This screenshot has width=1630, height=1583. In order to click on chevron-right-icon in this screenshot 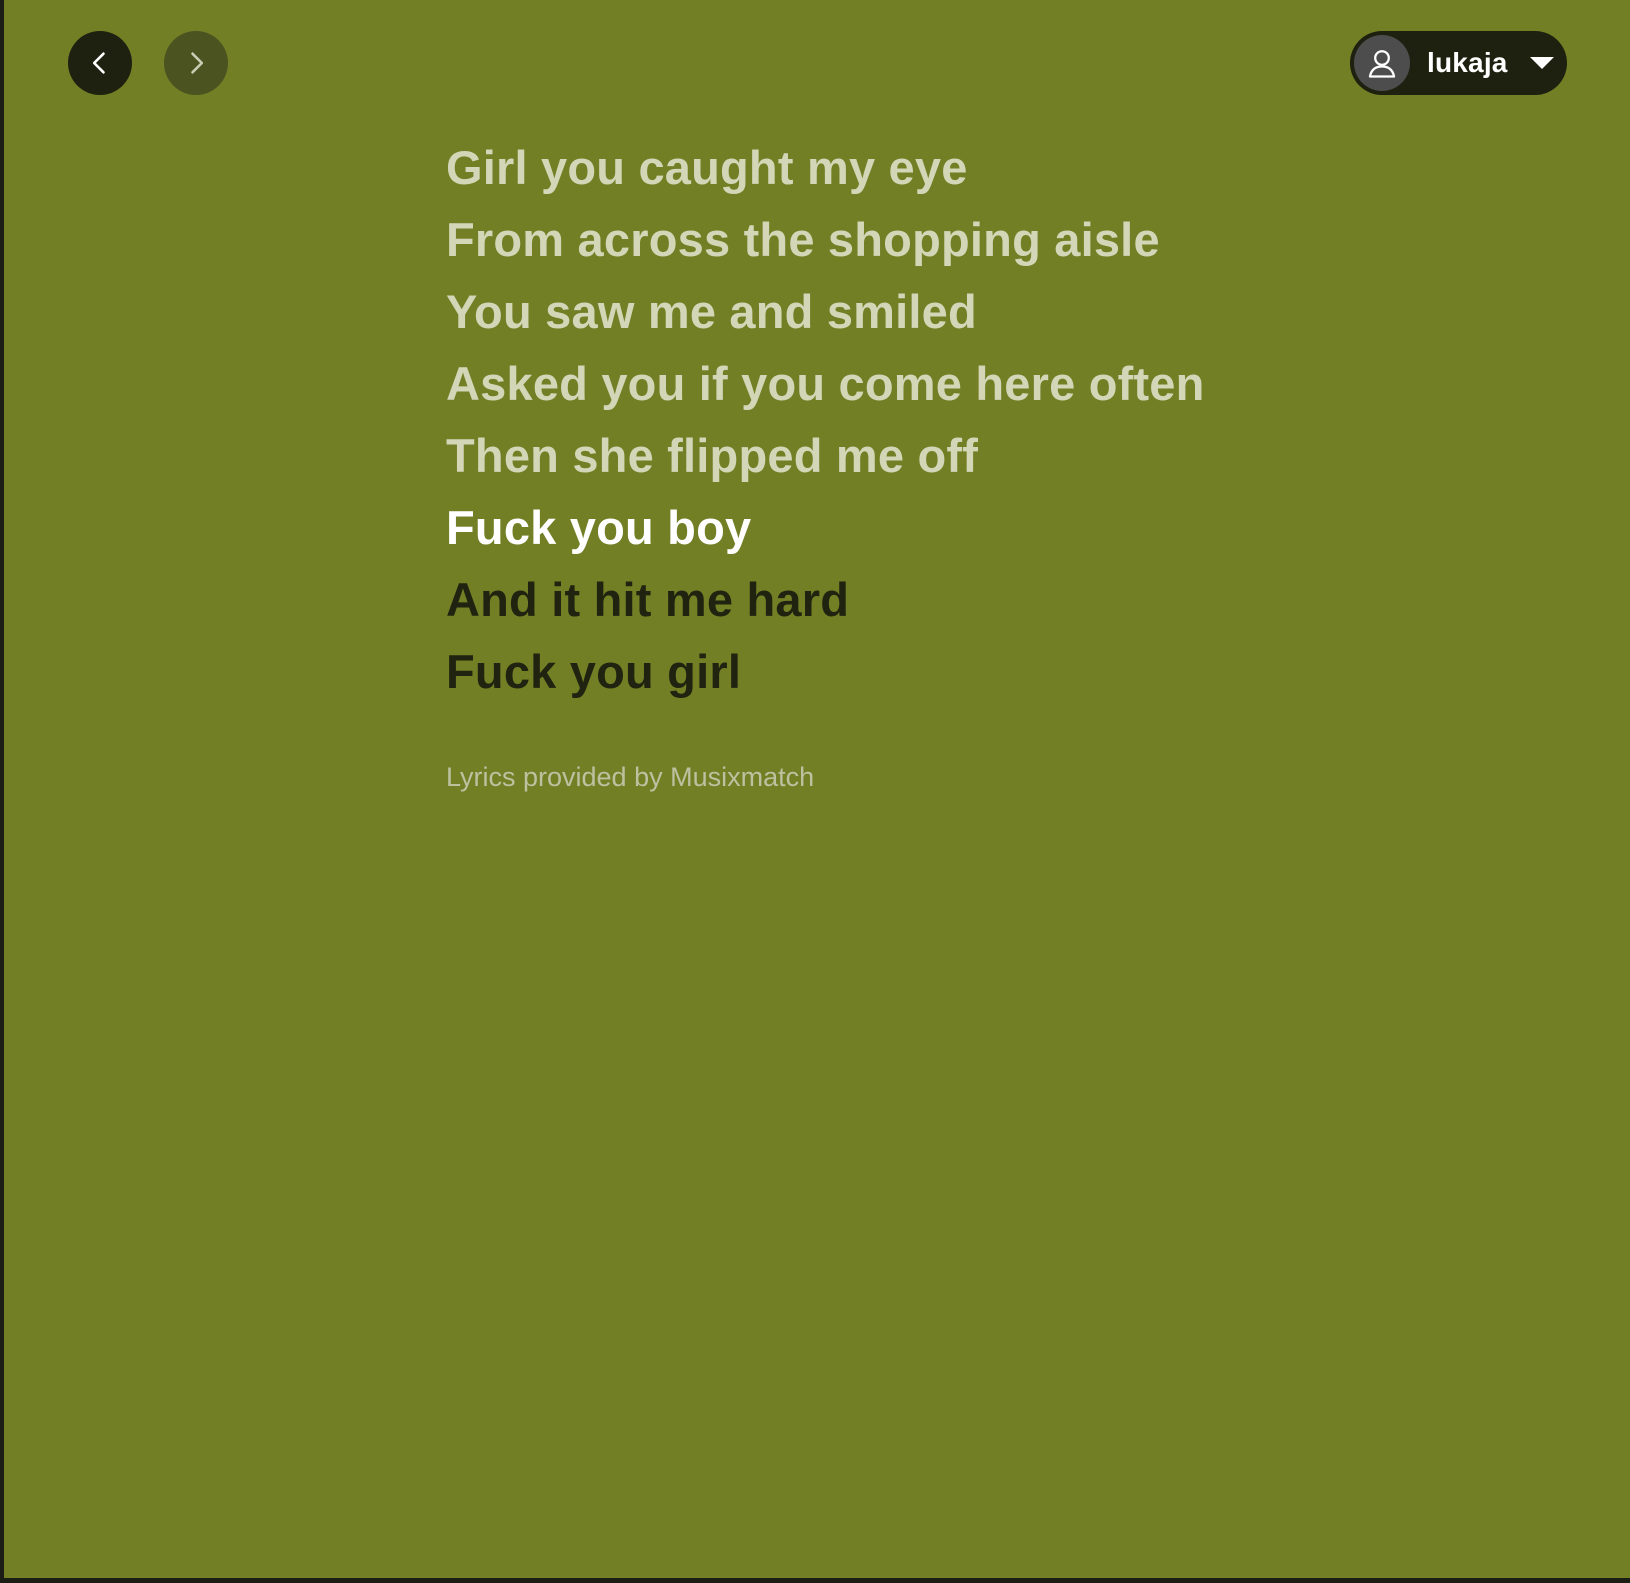, I will do `click(197, 63)`.